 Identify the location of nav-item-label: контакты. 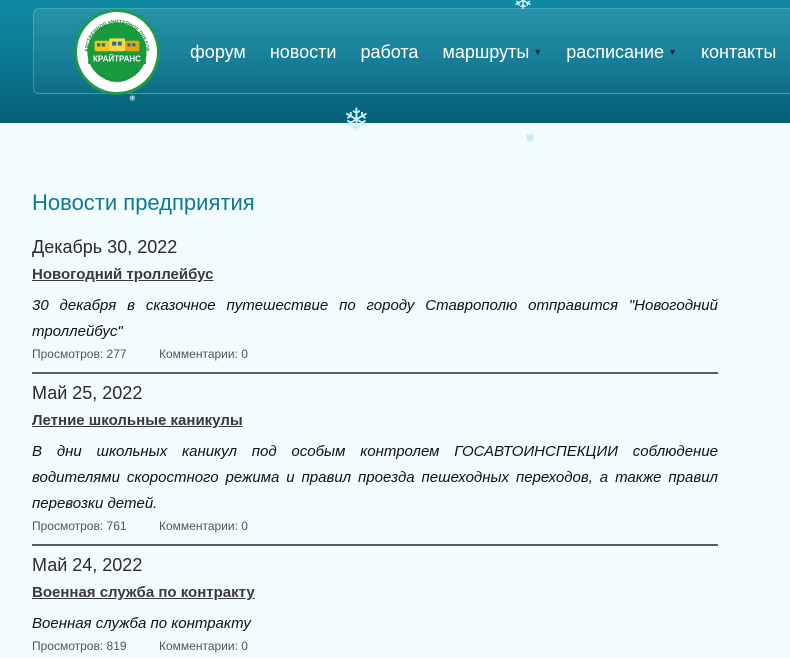
(738, 51).